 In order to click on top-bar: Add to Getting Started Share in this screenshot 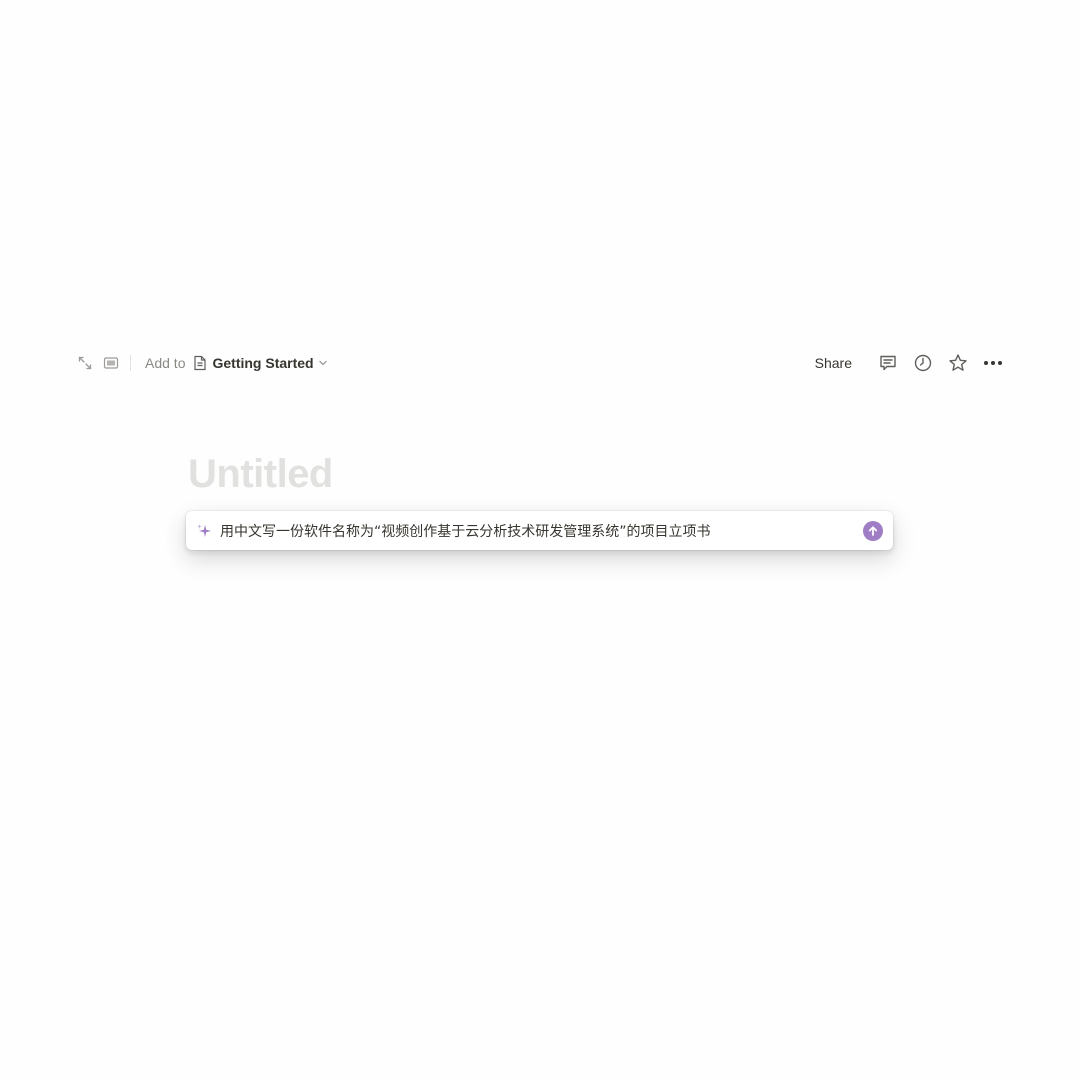, I will do `click(540, 363)`.